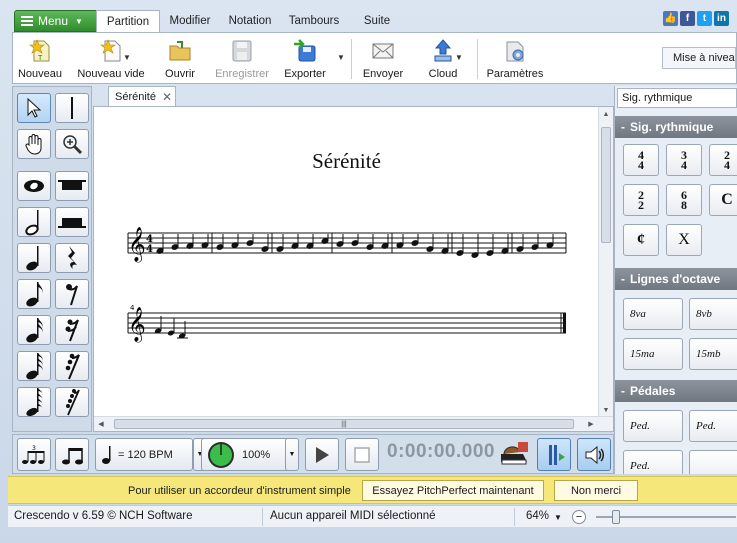 The height and width of the screenshot is (543, 737). What do you see at coordinates (167, 97) in the screenshot?
I see `close-icon: ✕` at bounding box center [167, 97].